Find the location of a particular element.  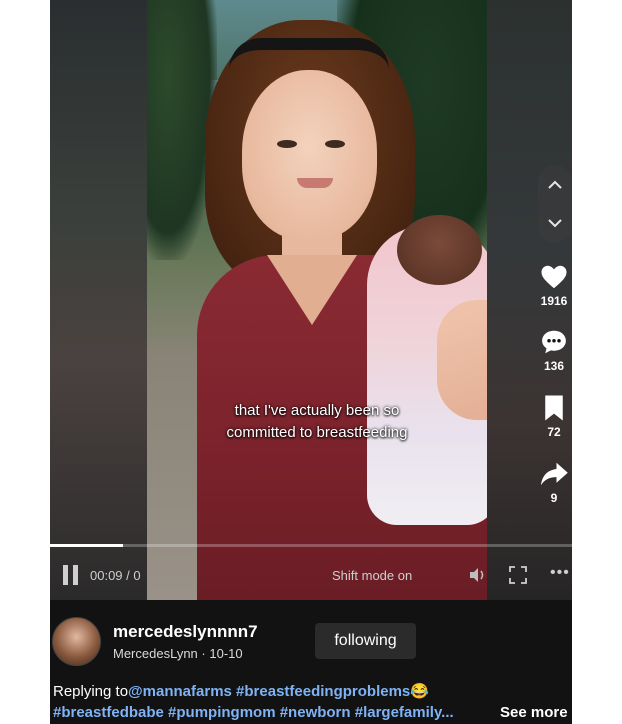

comment-button: 136 is located at coordinates (553, 350).